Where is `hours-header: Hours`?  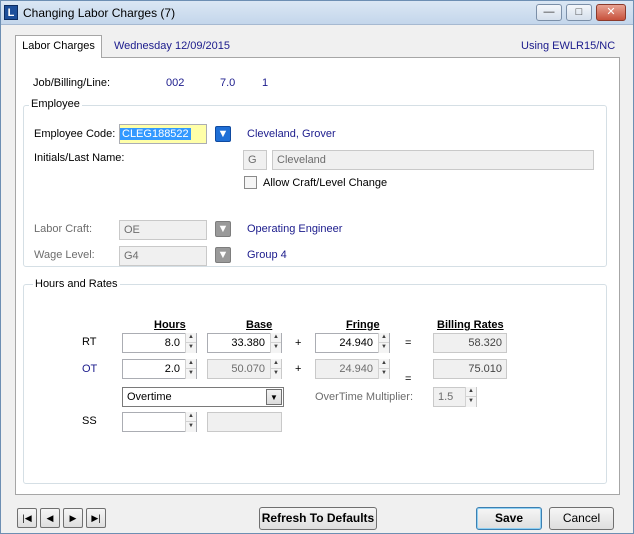
hours-header: Hours is located at coordinates (170, 325).